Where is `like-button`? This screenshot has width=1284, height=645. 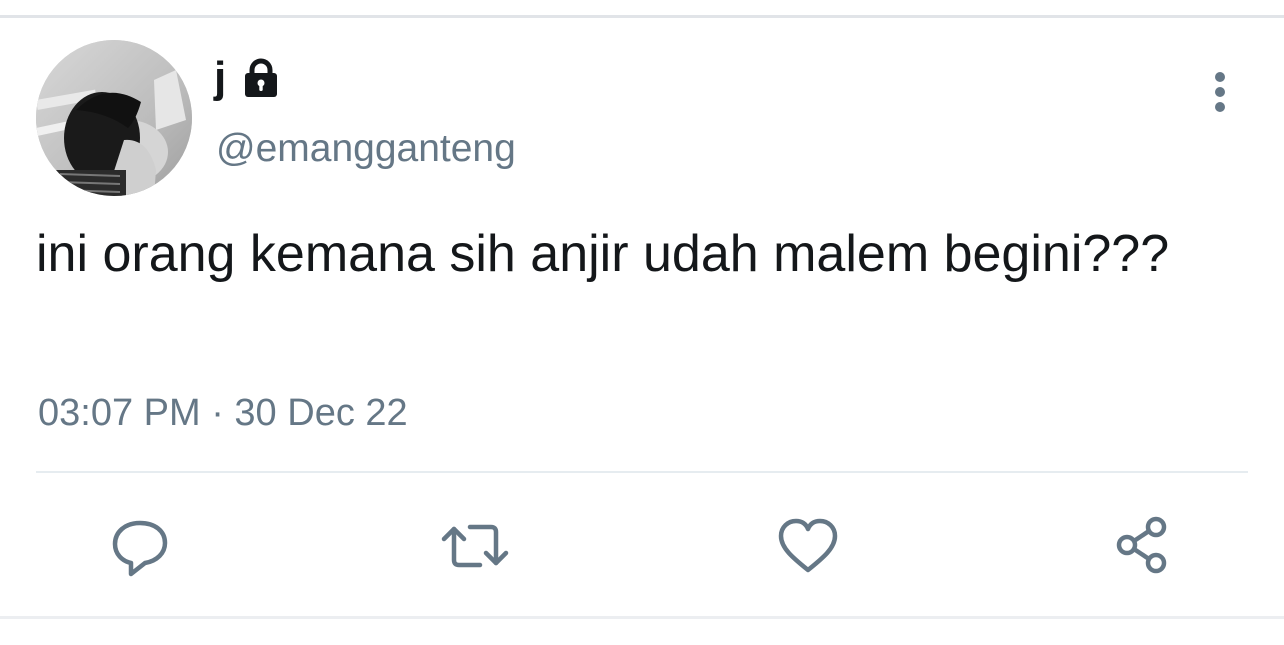 like-button is located at coordinates (808, 545).